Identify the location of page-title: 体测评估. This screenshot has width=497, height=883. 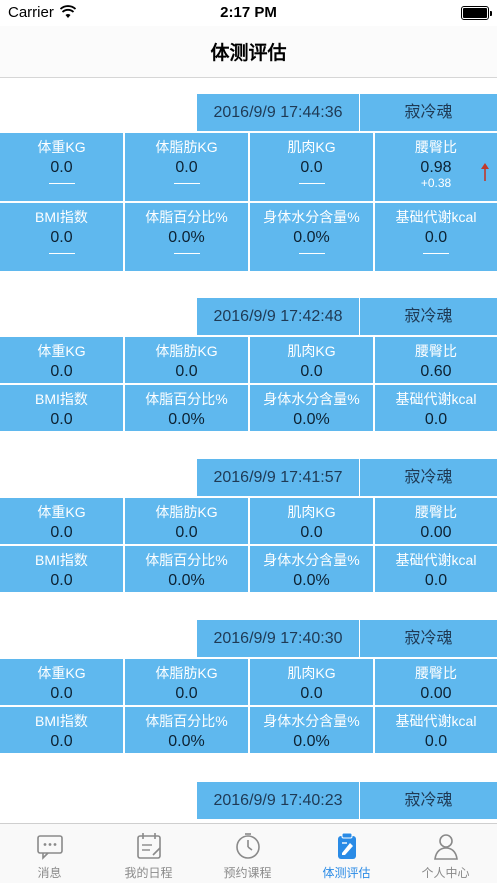
(248, 53).